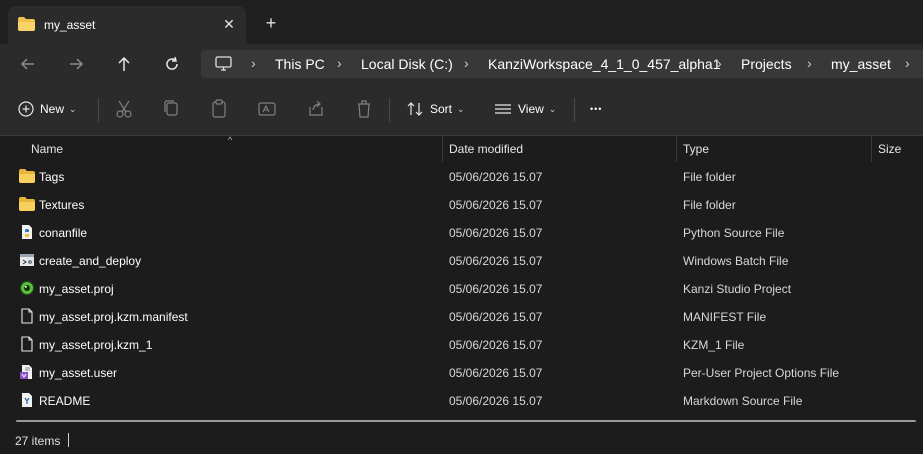 Image resolution: width=923 pixels, height=454 pixels. What do you see at coordinates (171, 109) in the screenshot?
I see `copy-icon` at bounding box center [171, 109].